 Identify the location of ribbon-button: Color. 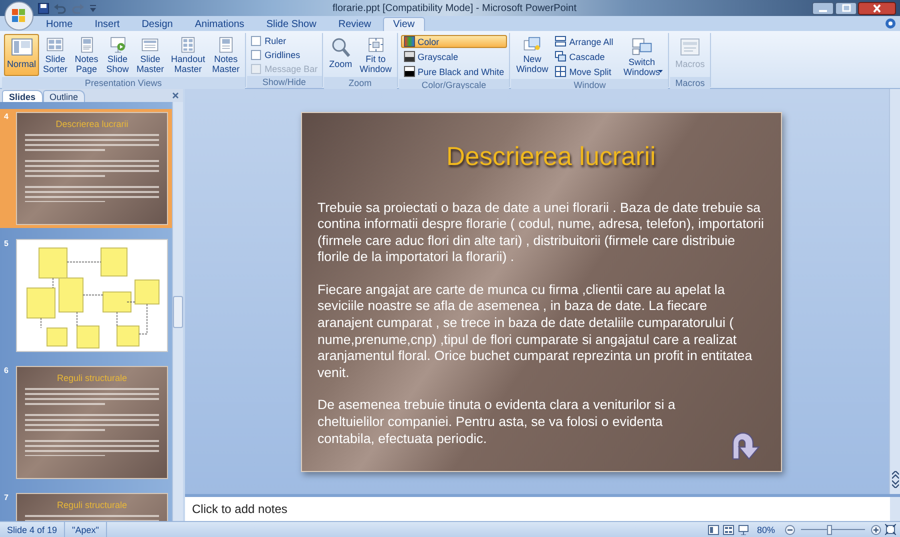
(454, 41).